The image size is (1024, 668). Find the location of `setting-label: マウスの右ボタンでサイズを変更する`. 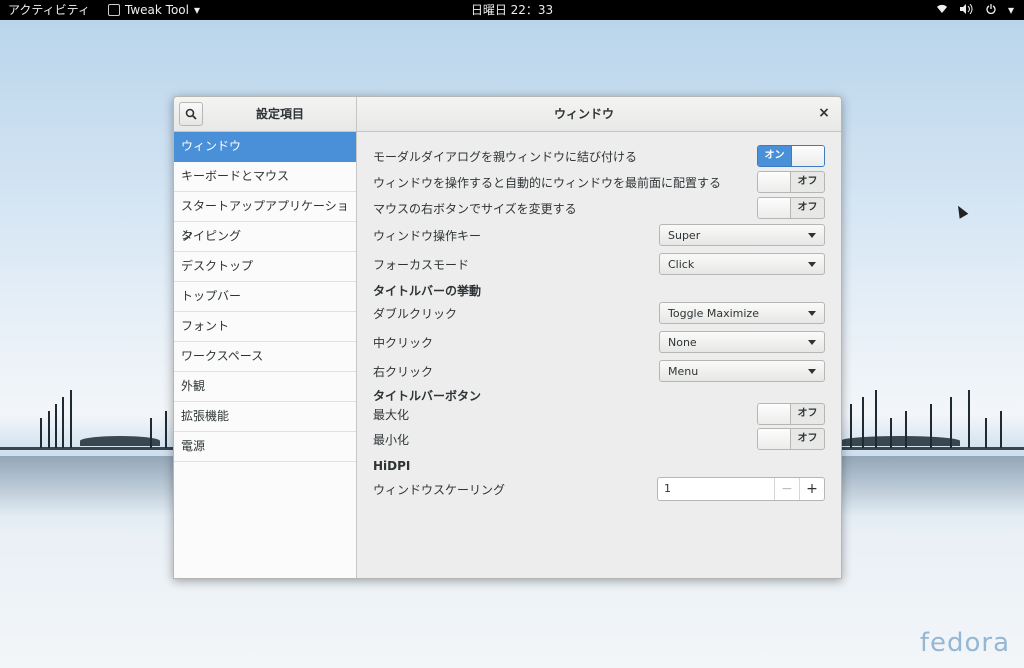

setting-label: マウスの右ボタンでサイズを変更する is located at coordinates (475, 208).